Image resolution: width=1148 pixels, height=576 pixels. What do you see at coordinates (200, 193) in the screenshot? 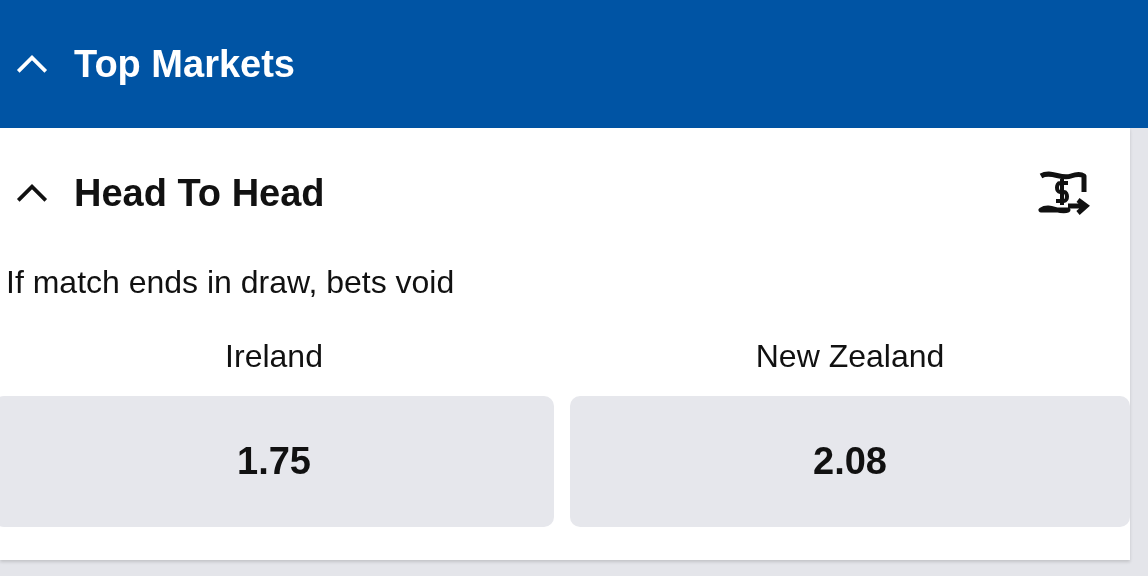
I see `market-title: Head To Head` at bounding box center [200, 193].